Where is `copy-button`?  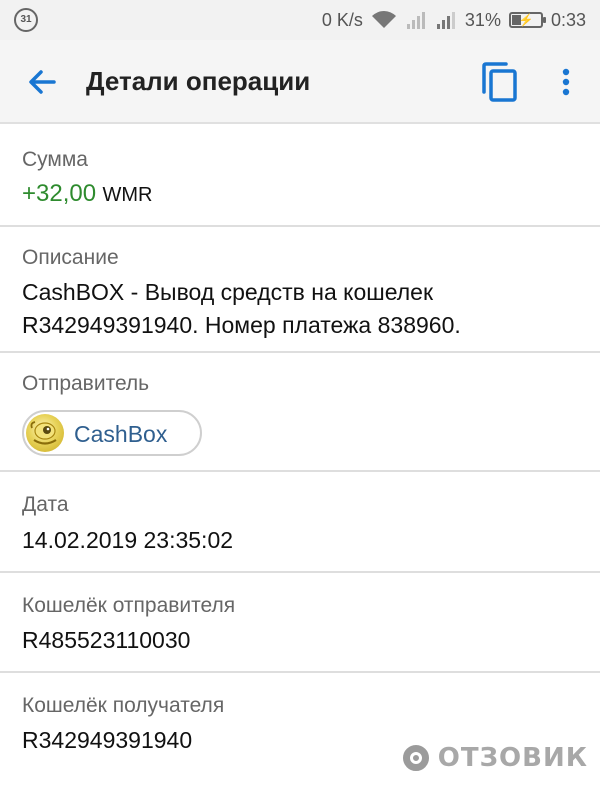 copy-button is located at coordinates (499, 82).